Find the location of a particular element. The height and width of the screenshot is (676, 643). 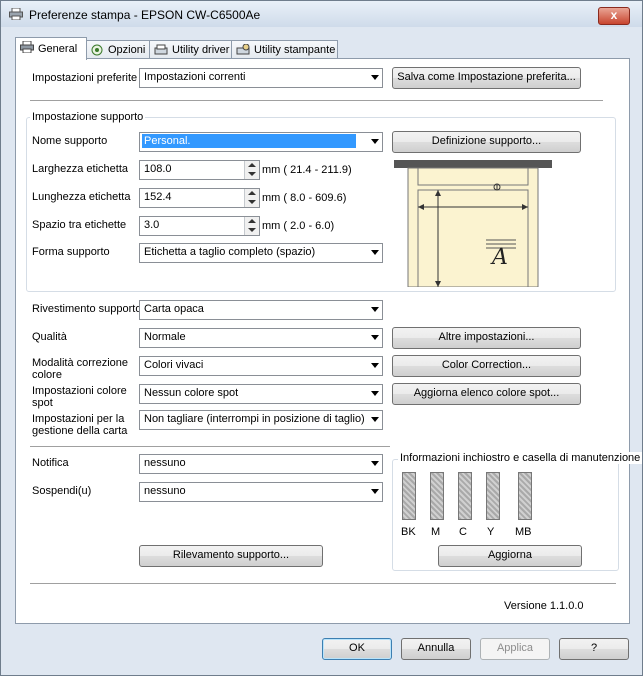

paper-handling-label: Impostazioni per la gestione della carta is located at coordinates (80, 425).